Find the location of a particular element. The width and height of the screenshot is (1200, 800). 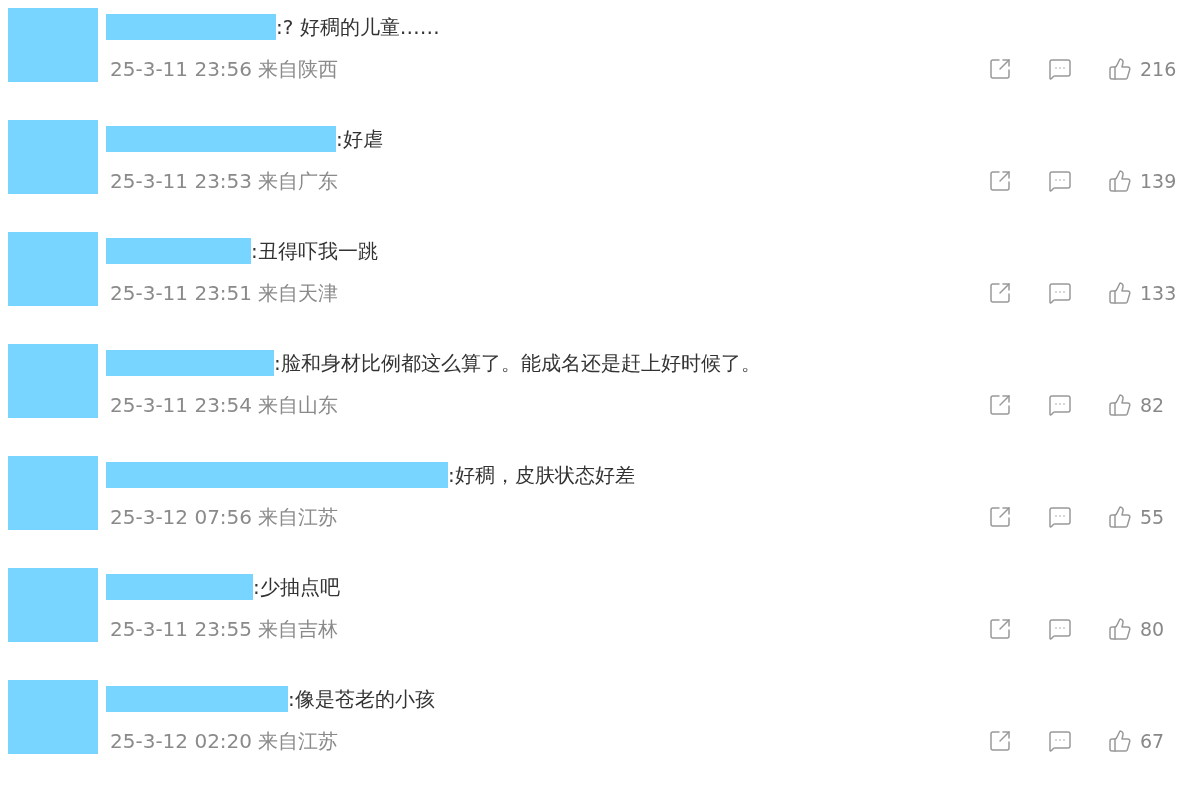

comment-text: :像是苍老的小孩 is located at coordinates (361, 699).